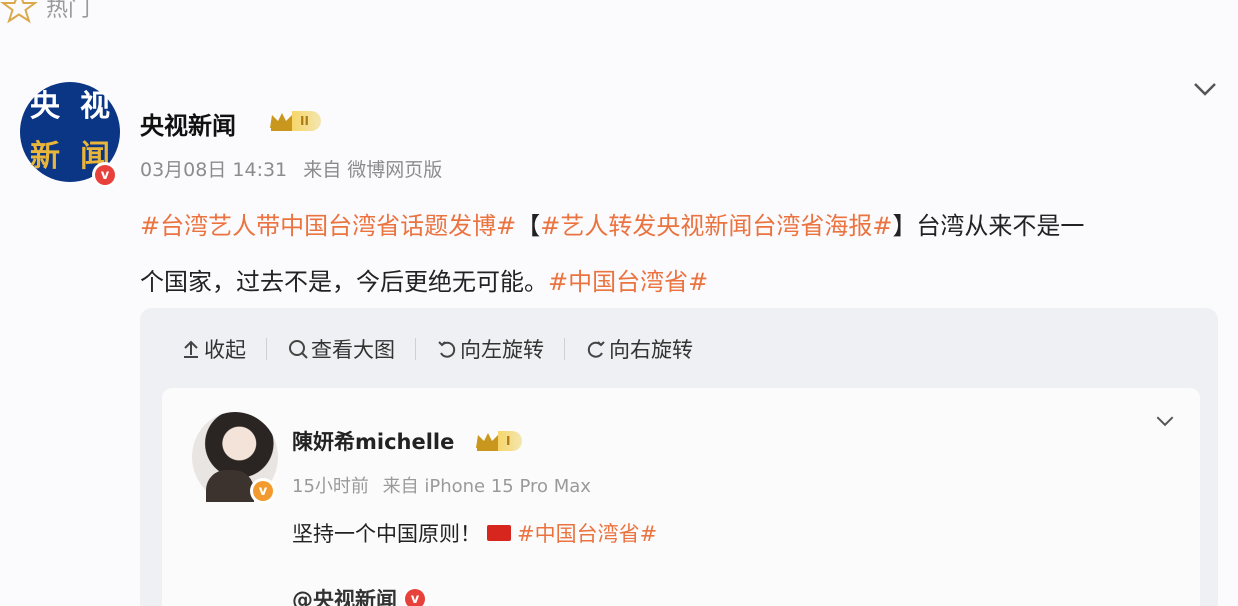 The image size is (1238, 606). I want to click on author-avatar: 央 视 新 闻 v, so click(70, 135).